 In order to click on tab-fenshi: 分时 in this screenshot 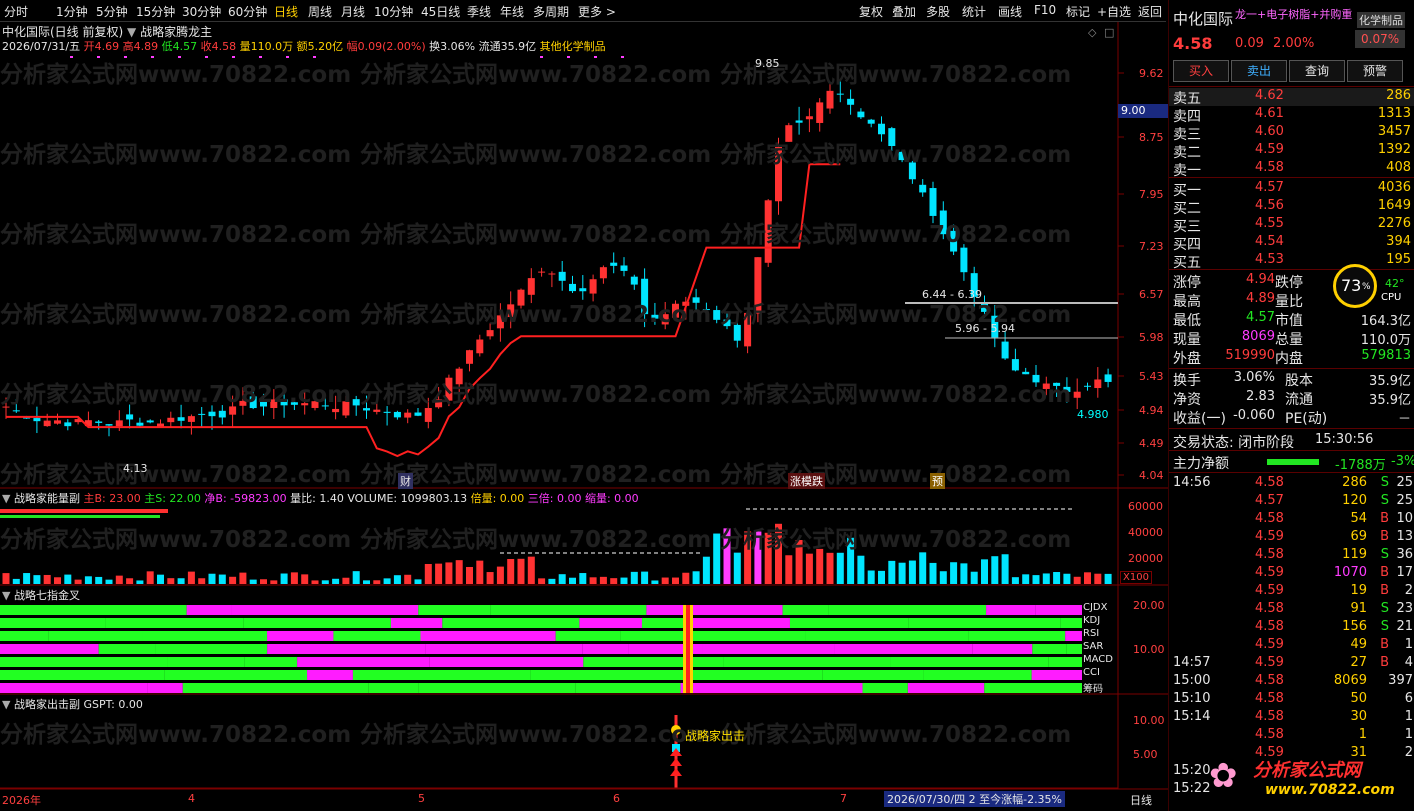, I will do `click(16, 11)`.